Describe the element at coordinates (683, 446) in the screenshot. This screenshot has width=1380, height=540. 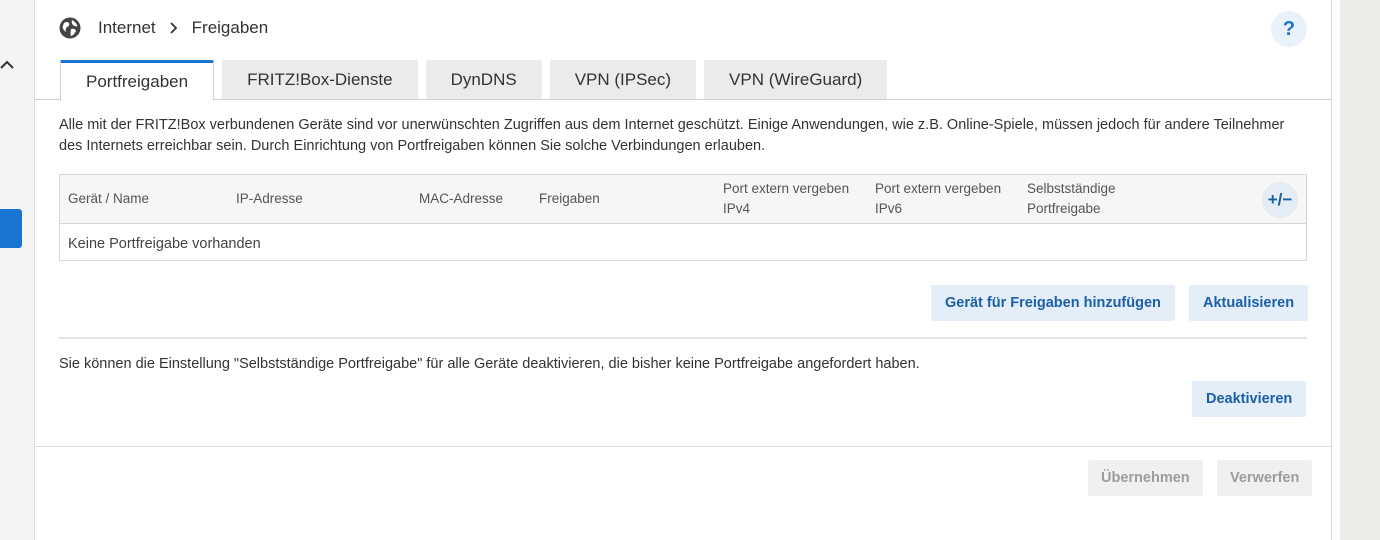
I see `footer-divider` at that location.